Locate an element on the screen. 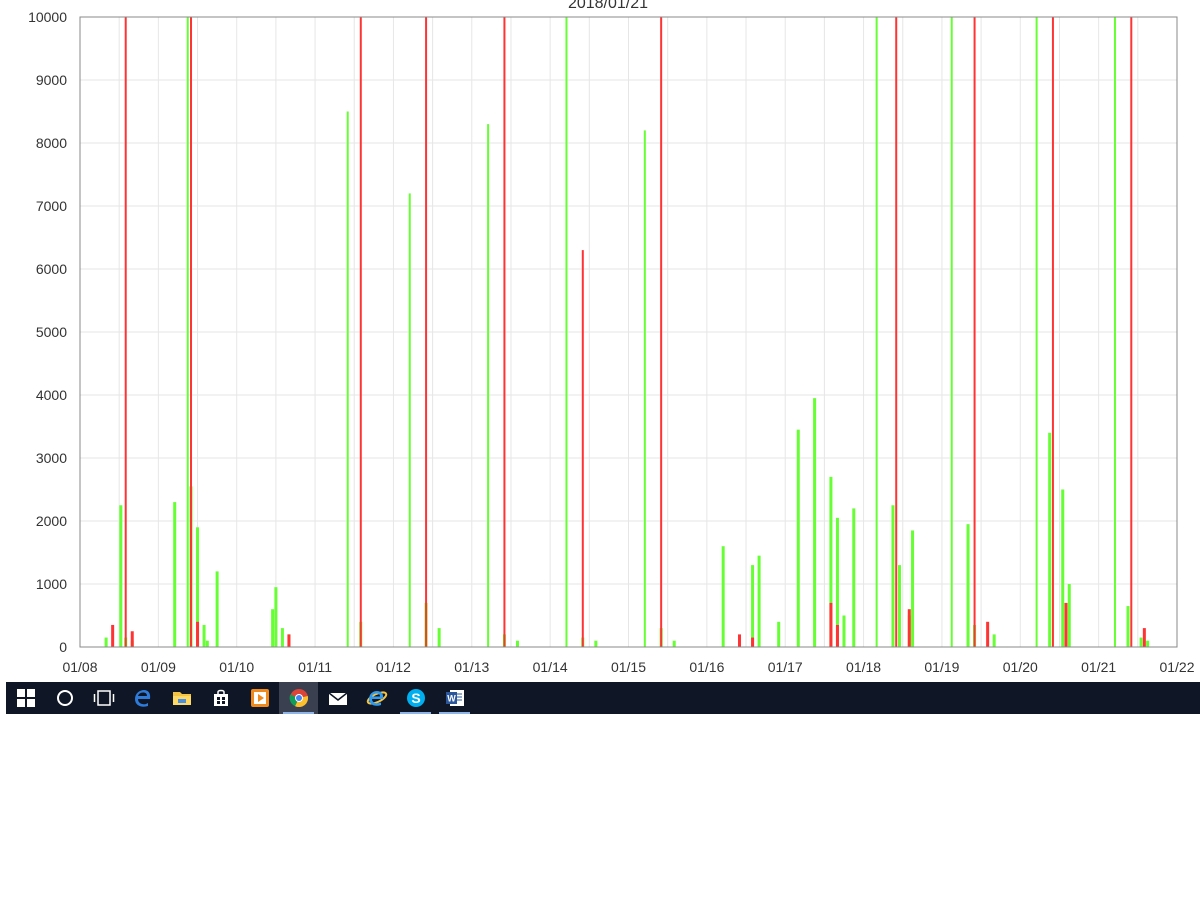  file-explorer-icon is located at coordinates (182, 698).